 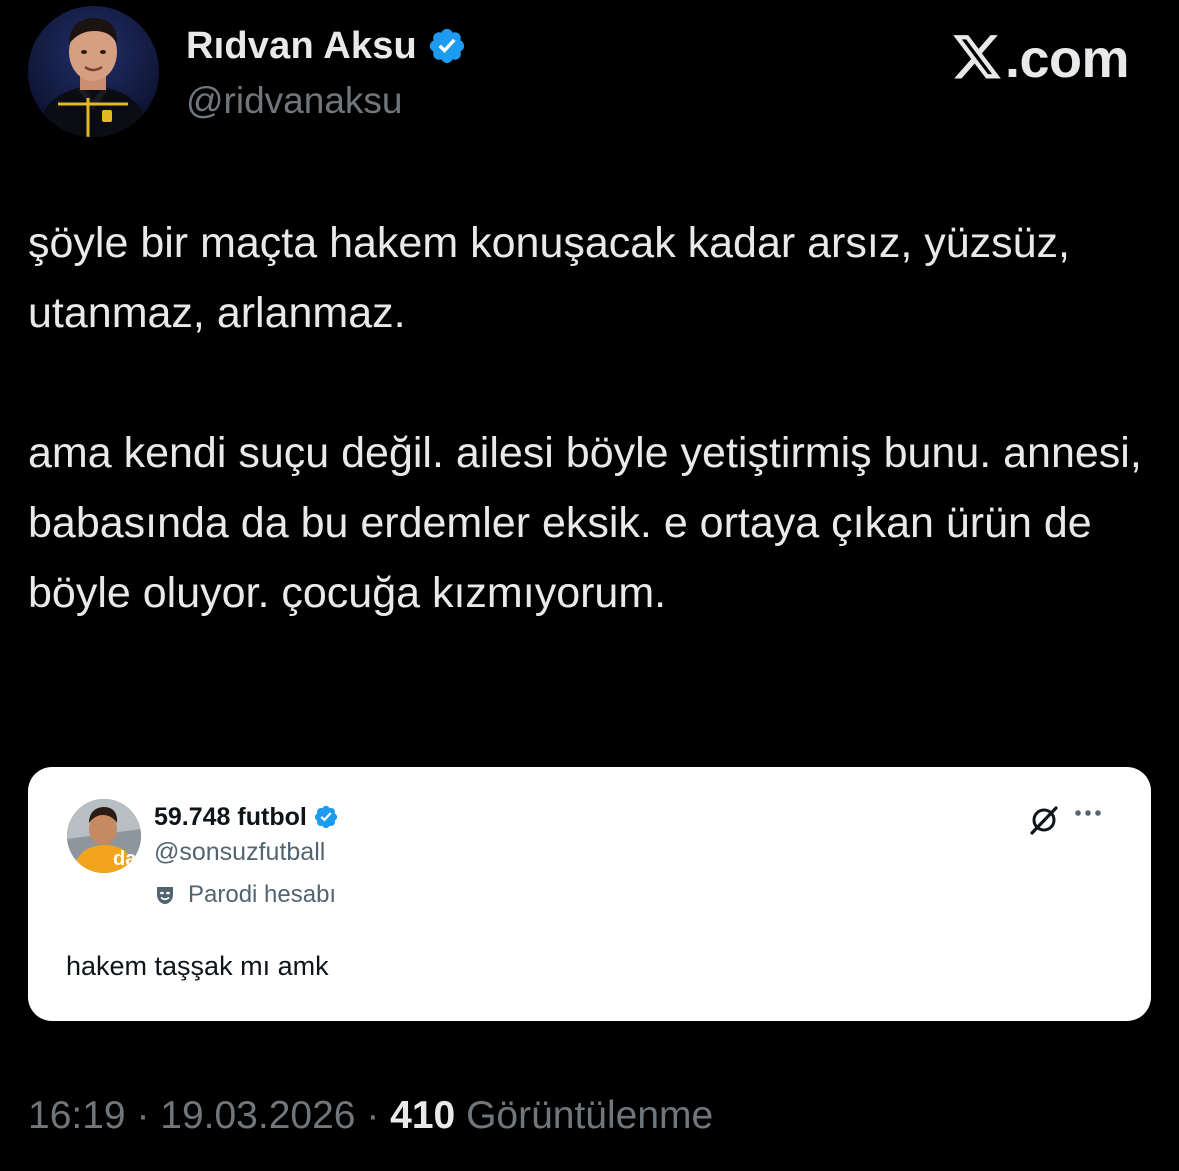 I want to click on quoted-name-row: 59.748 futbol, so click(x=246, y=817).